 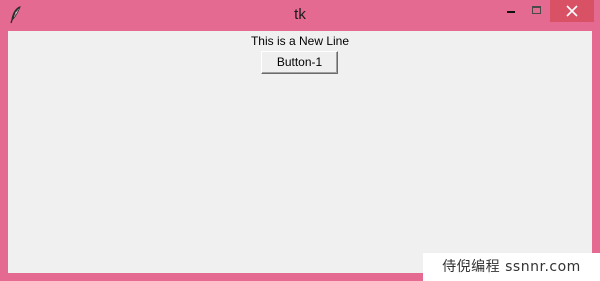 I want to click on close-icon, so click(x=572, y=11).